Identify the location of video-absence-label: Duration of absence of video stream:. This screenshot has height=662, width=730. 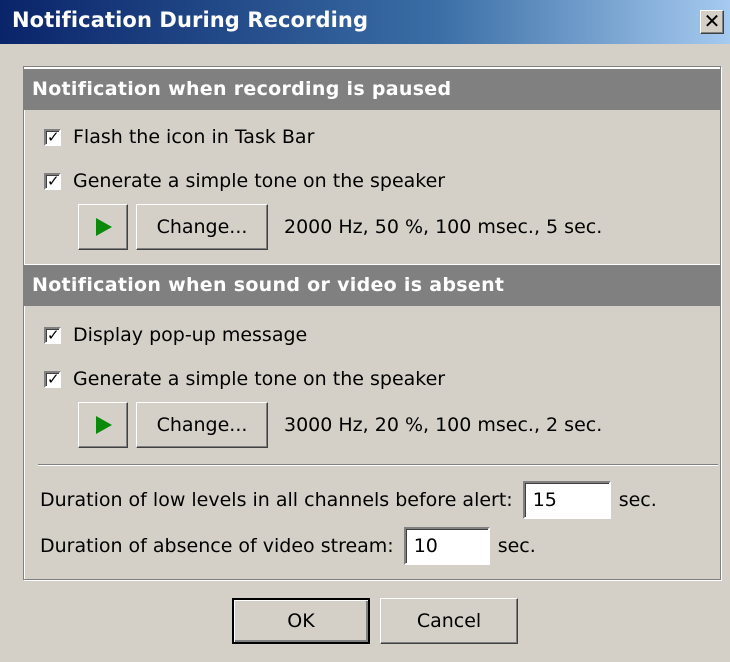
(217, 546).